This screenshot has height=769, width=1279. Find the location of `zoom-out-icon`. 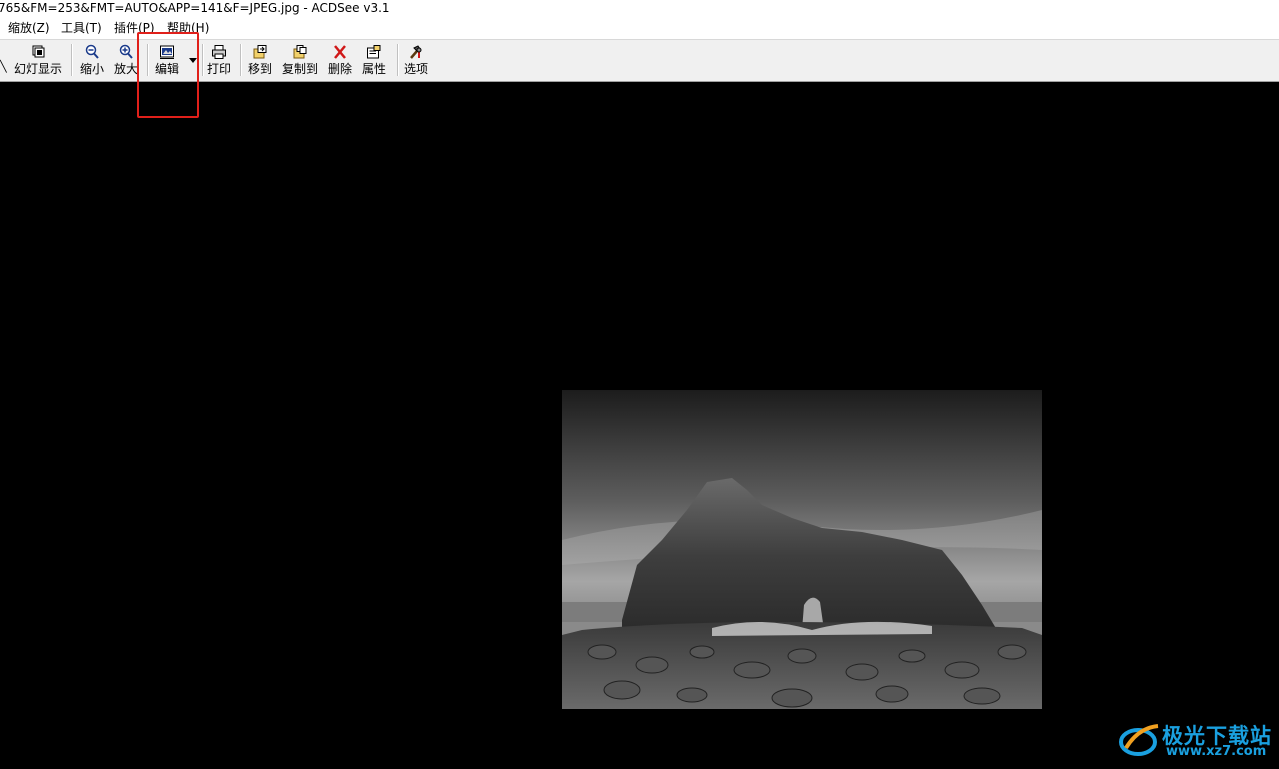

zoom-out-icon is located at coordinates (92, 51).